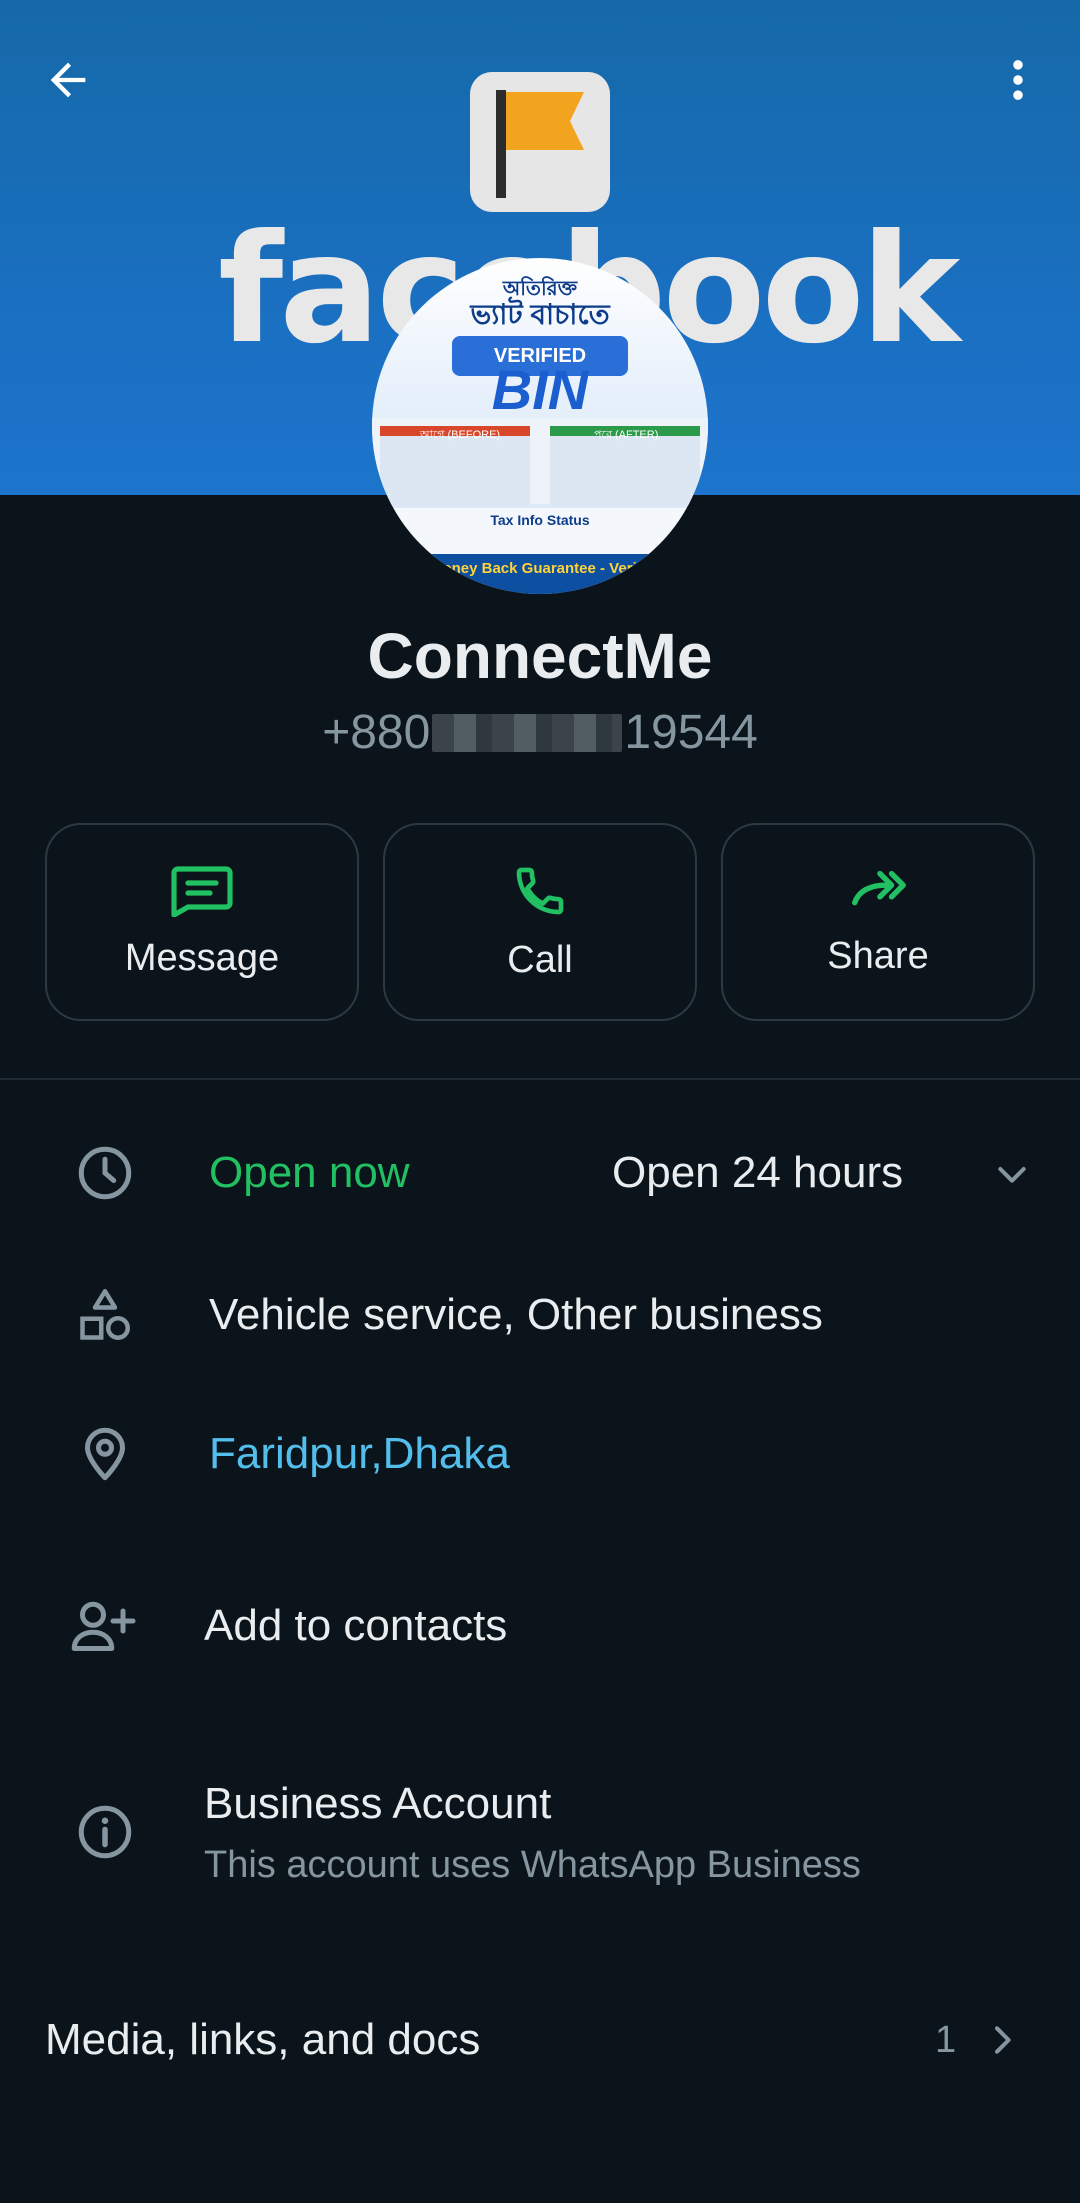  I want to click on more-vertical-icon, so click(1018, 80).